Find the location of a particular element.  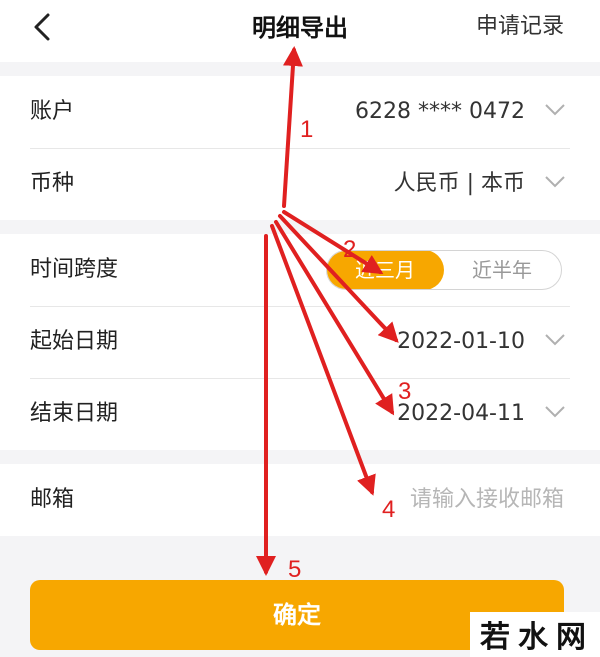

annotation-number-2: 2 is located at coordinates (350, 249).